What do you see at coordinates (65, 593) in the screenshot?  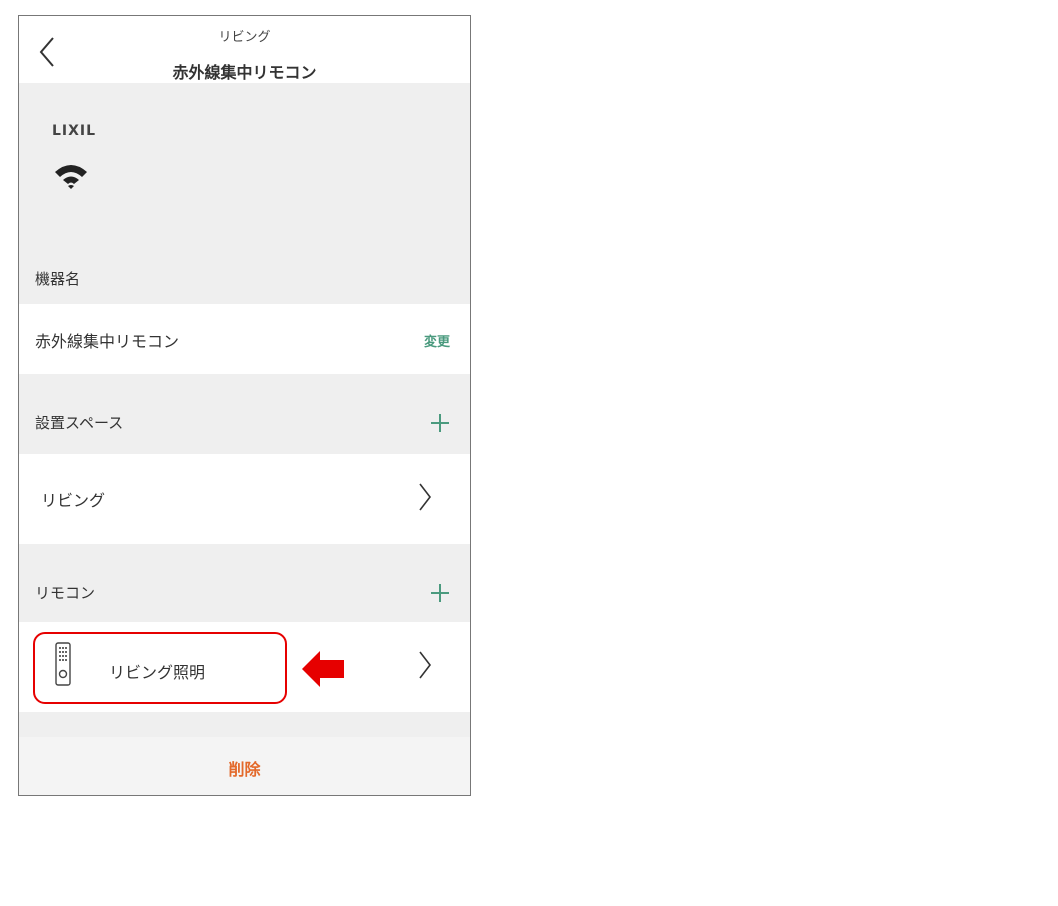 I see `remote-section-label: リモコン` at bounding box center [65, 593].